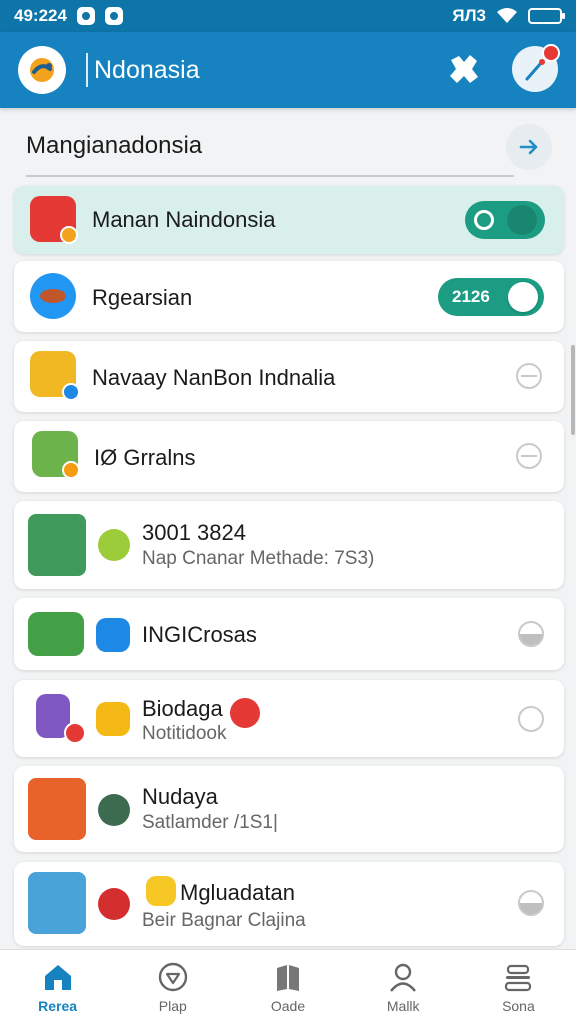 Image resolution: width=576 pixels, height=1024 pixels. Describe the element at coordinates (194, 532) in the screenshot. I see `list-item-label: 3001 3824` at that location.